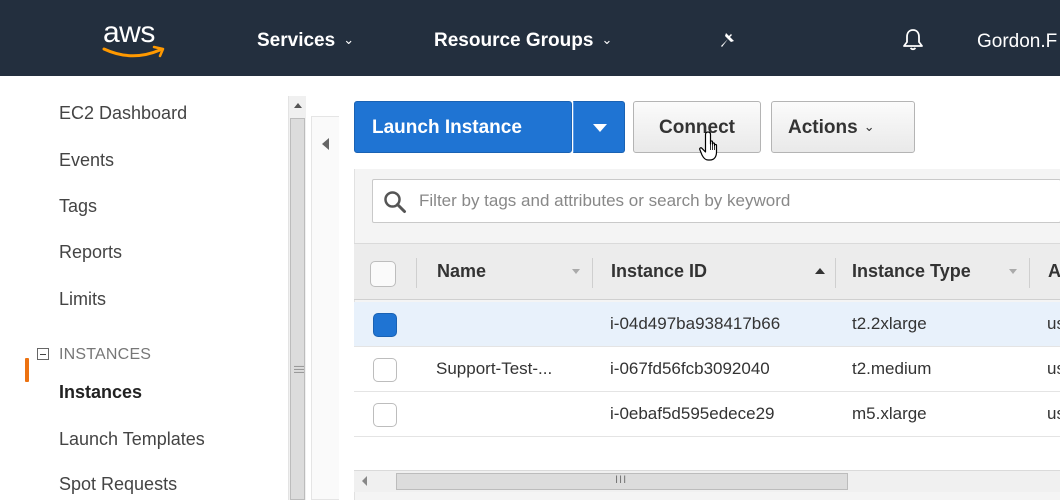 This screenshot has width=1060, height=500. I want to click on table-scroll-thumb: III, so click(622, 481).